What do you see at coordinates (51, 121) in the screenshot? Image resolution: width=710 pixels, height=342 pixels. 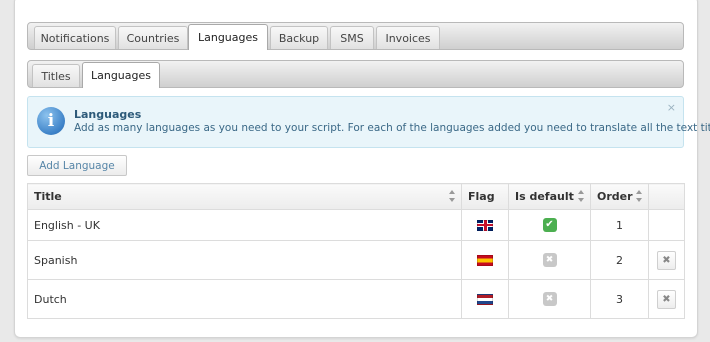 I see `info-icon: i` at bounding box center [51, 121].